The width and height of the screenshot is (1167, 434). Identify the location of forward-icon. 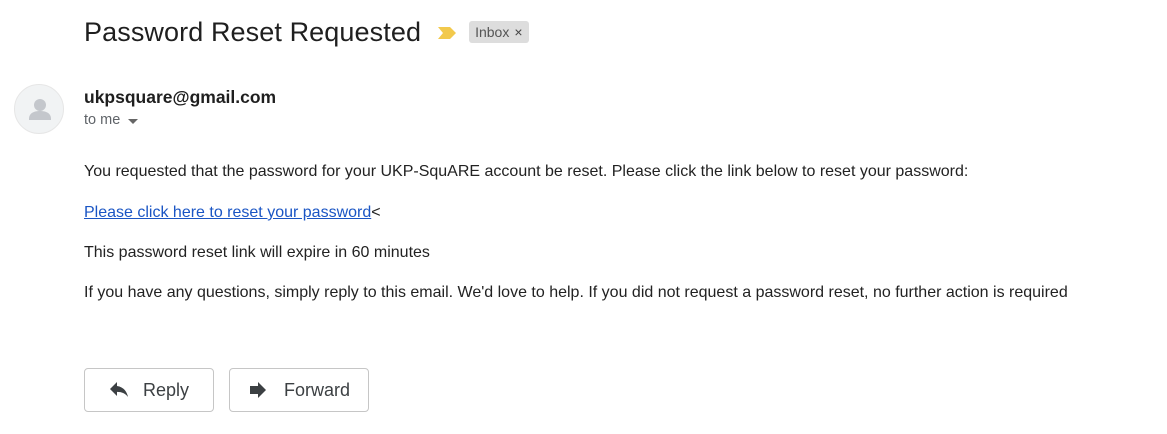
(258, 390).